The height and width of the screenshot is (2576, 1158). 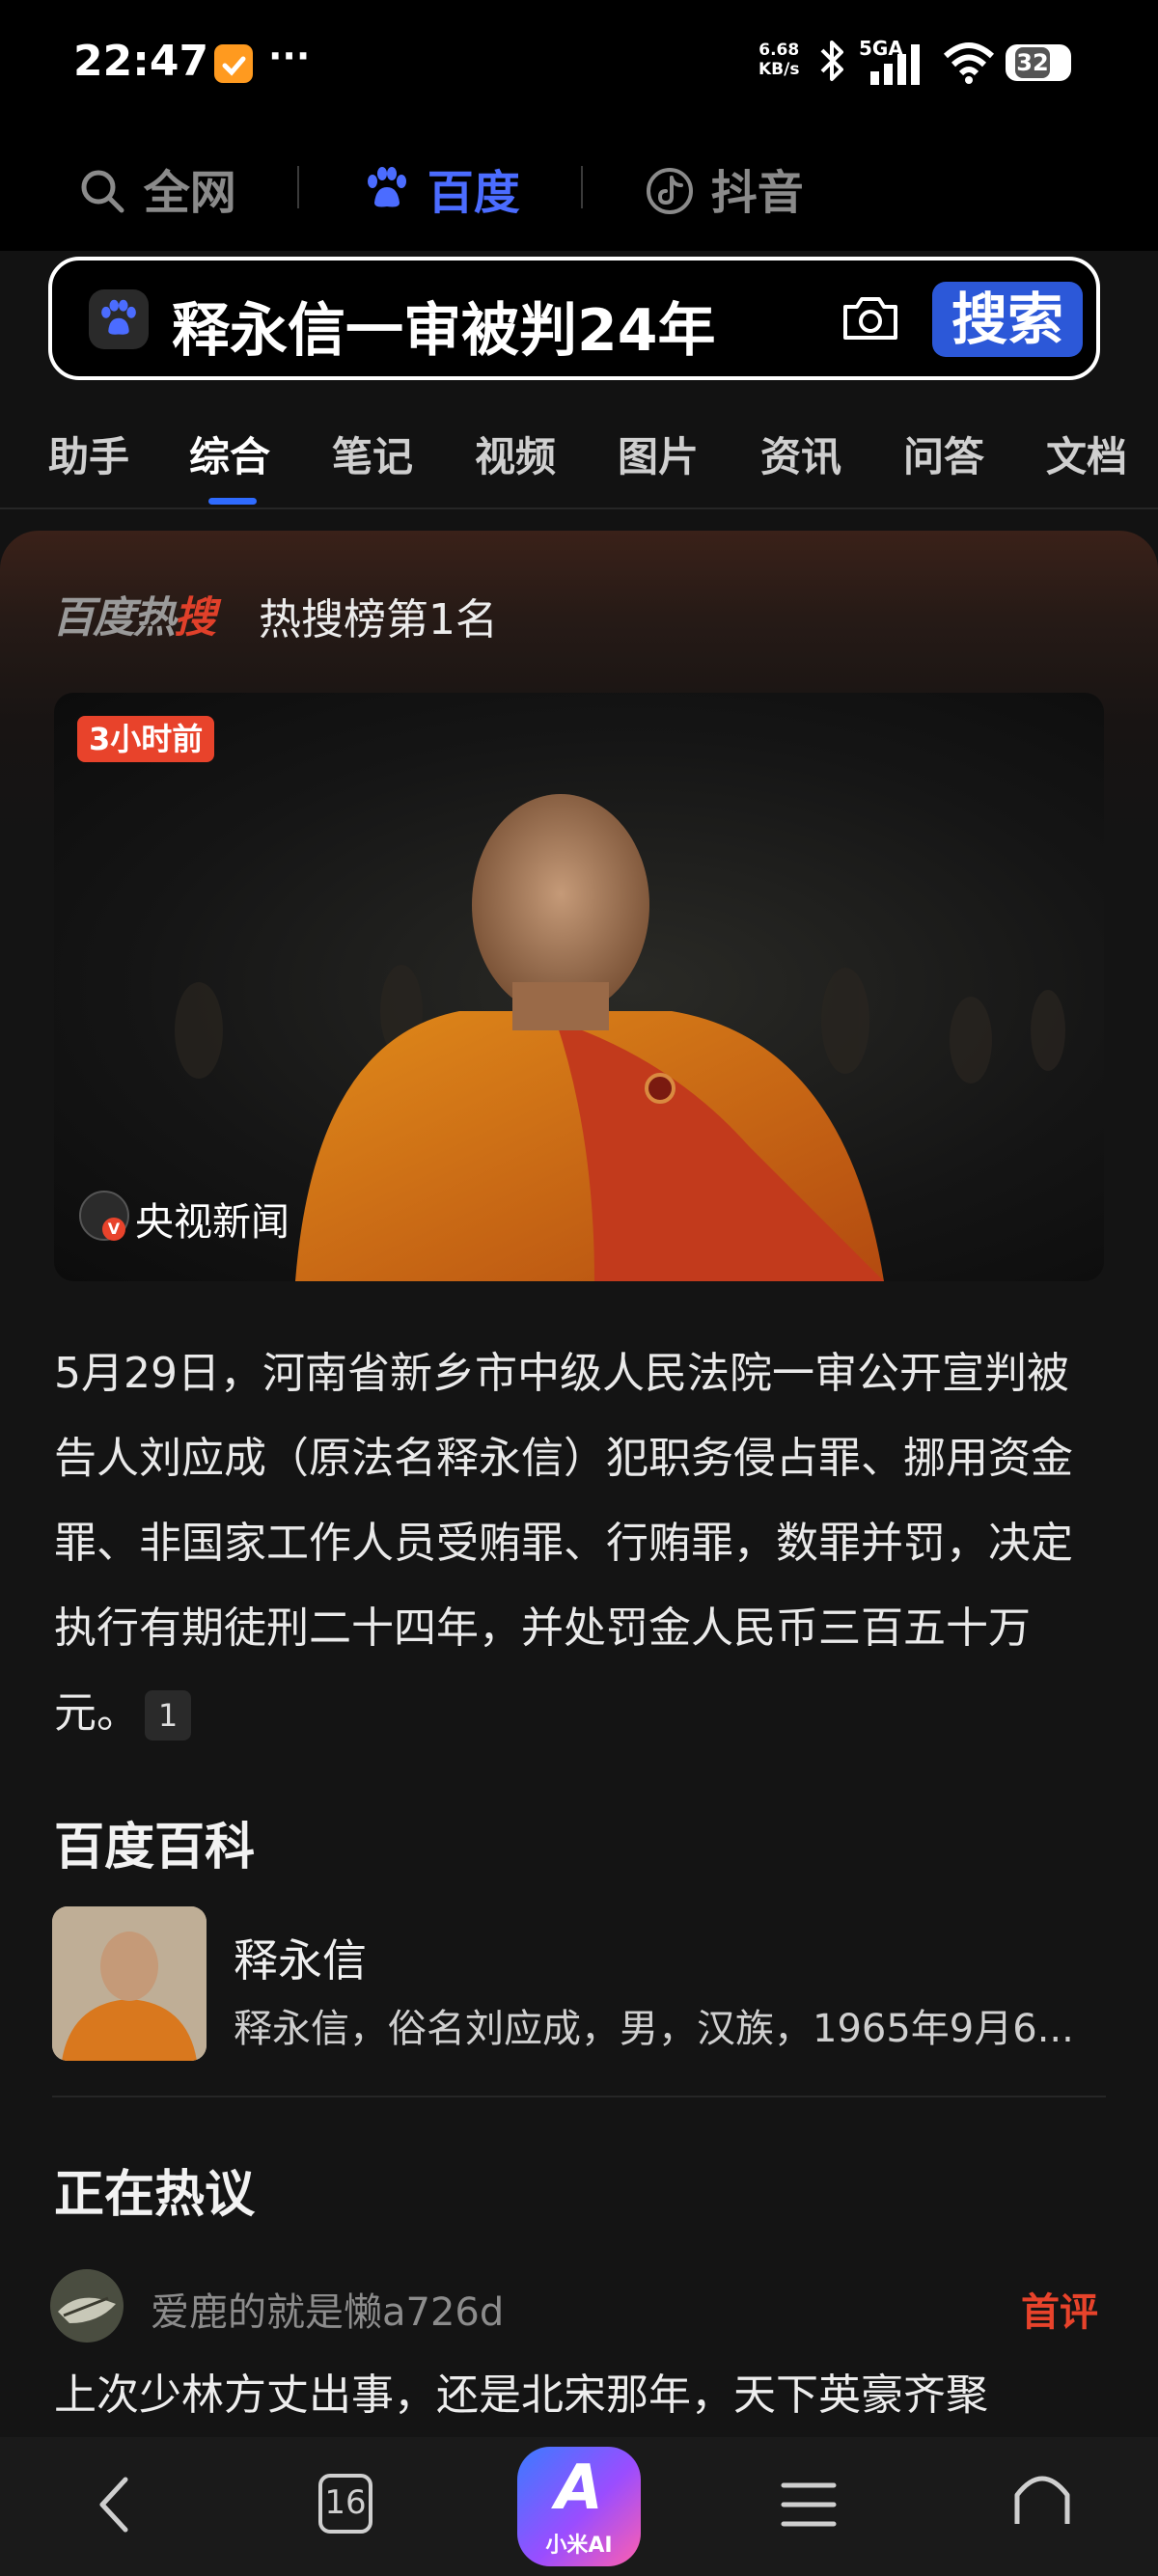 What do you see at coordinates (579, 2546) in the screenshot?
I see `xiaomi-ai-label: 小米AI` at bounding box center [579, 2546].